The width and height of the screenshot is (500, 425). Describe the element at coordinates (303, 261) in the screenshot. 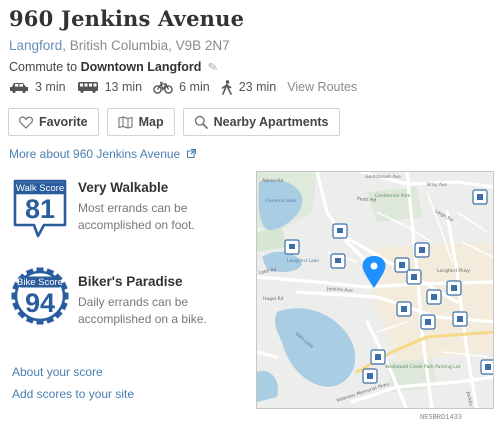

I see `map-label-langford-lake: Langford Lake` at that location.